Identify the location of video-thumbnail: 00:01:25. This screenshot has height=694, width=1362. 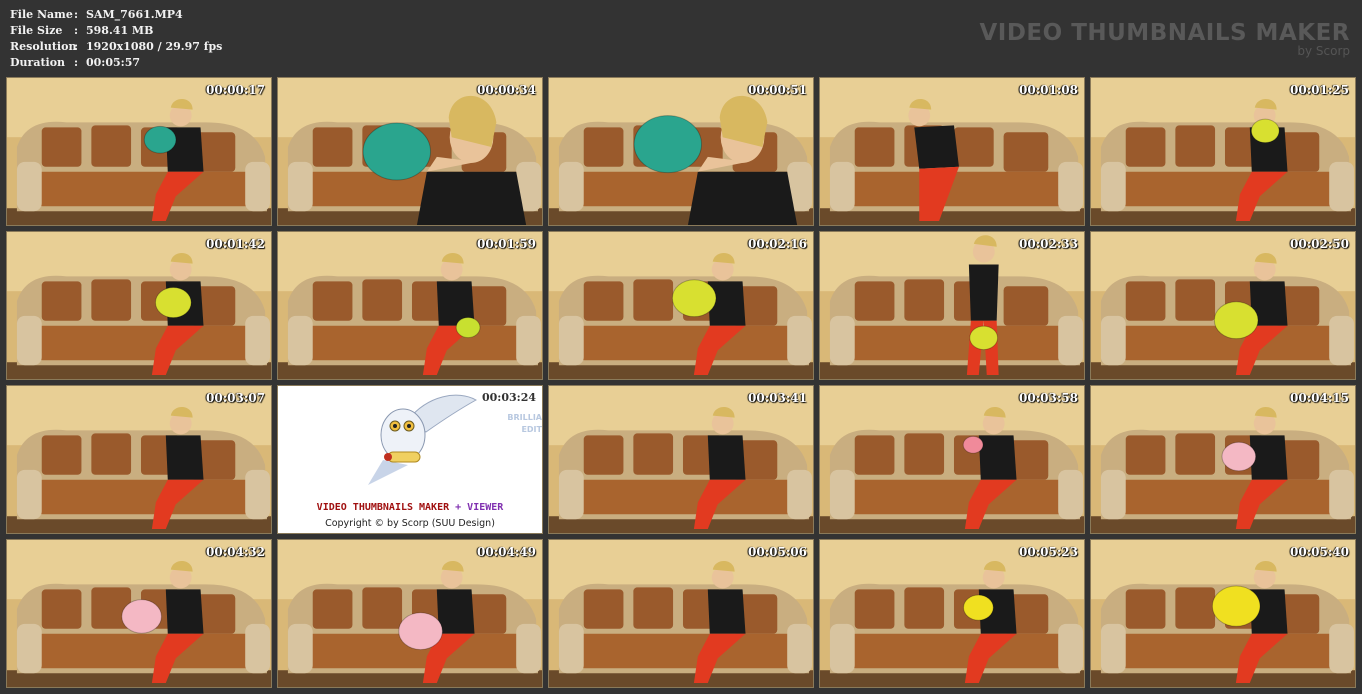
(1223, 151).